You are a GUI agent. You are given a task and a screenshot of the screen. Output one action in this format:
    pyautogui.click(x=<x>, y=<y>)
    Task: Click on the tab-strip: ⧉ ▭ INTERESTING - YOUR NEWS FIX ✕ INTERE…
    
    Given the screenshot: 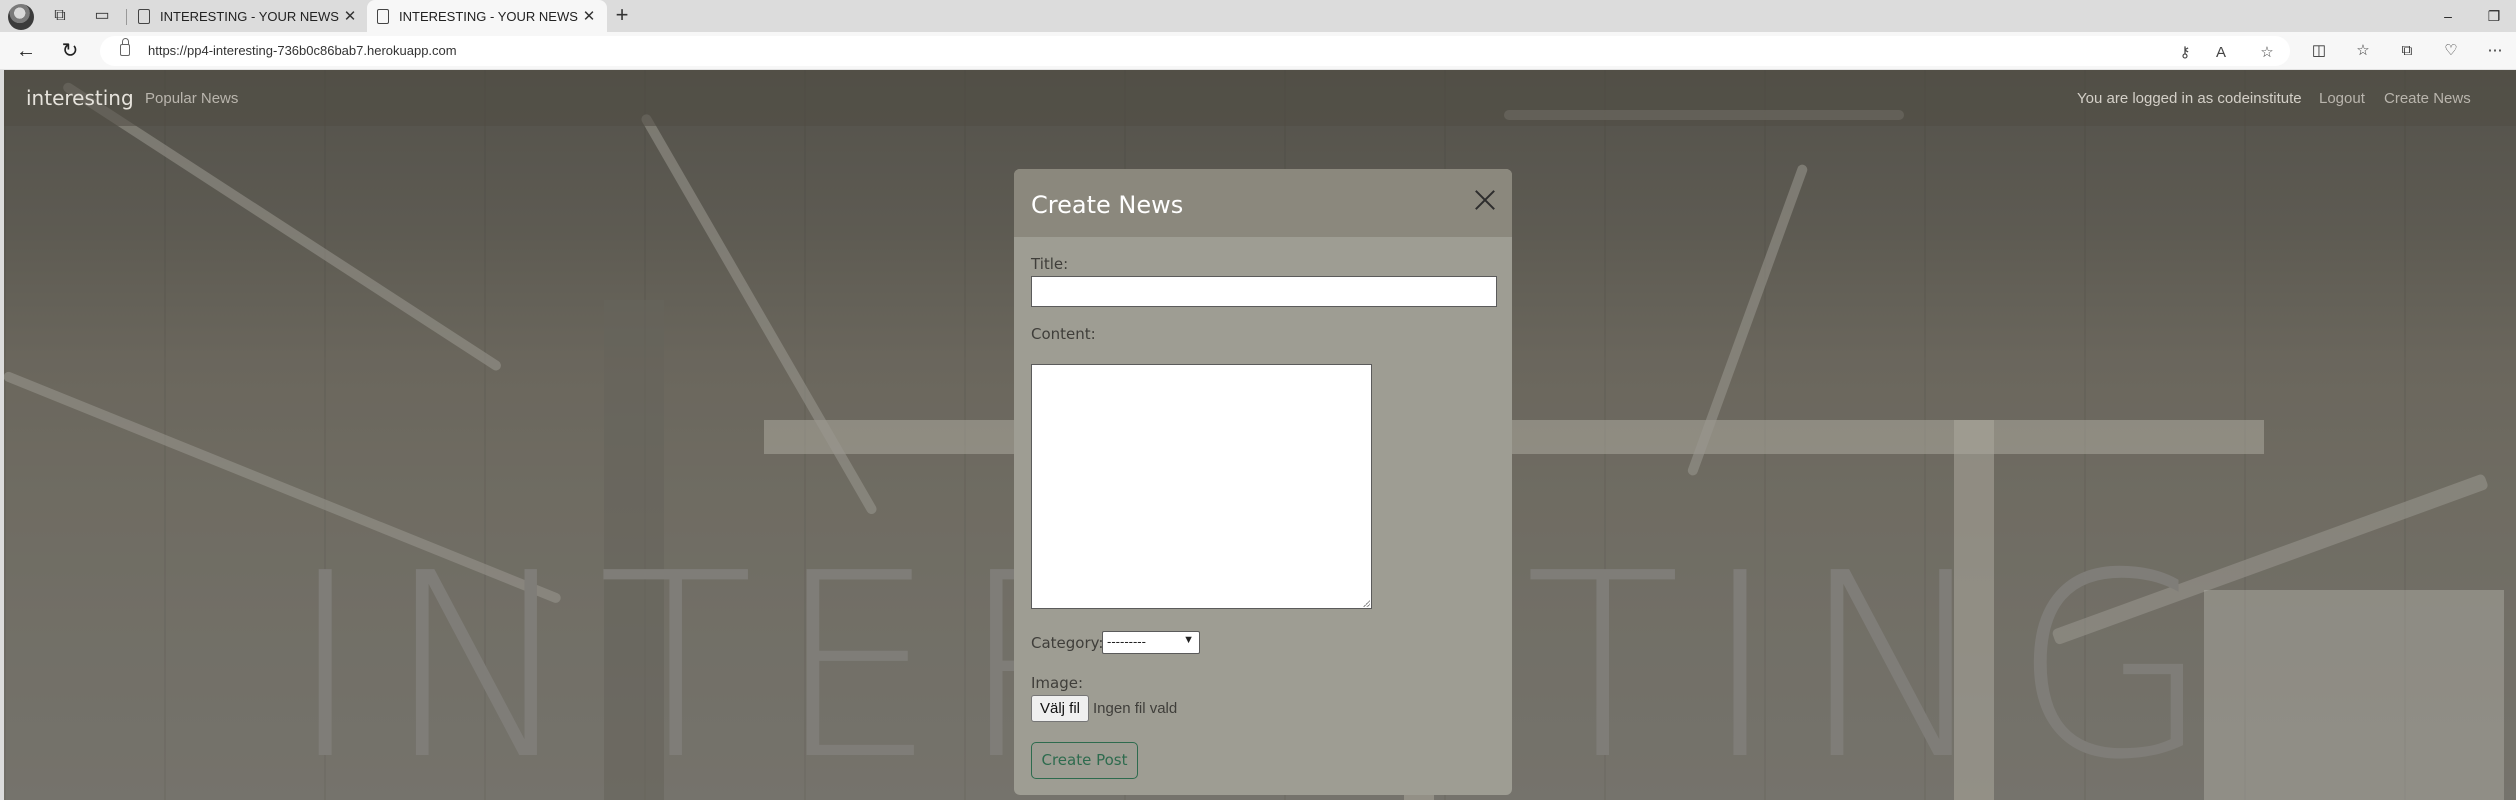 What is the action you would take?
    pyautogui.click(x=1258, y=16)
    